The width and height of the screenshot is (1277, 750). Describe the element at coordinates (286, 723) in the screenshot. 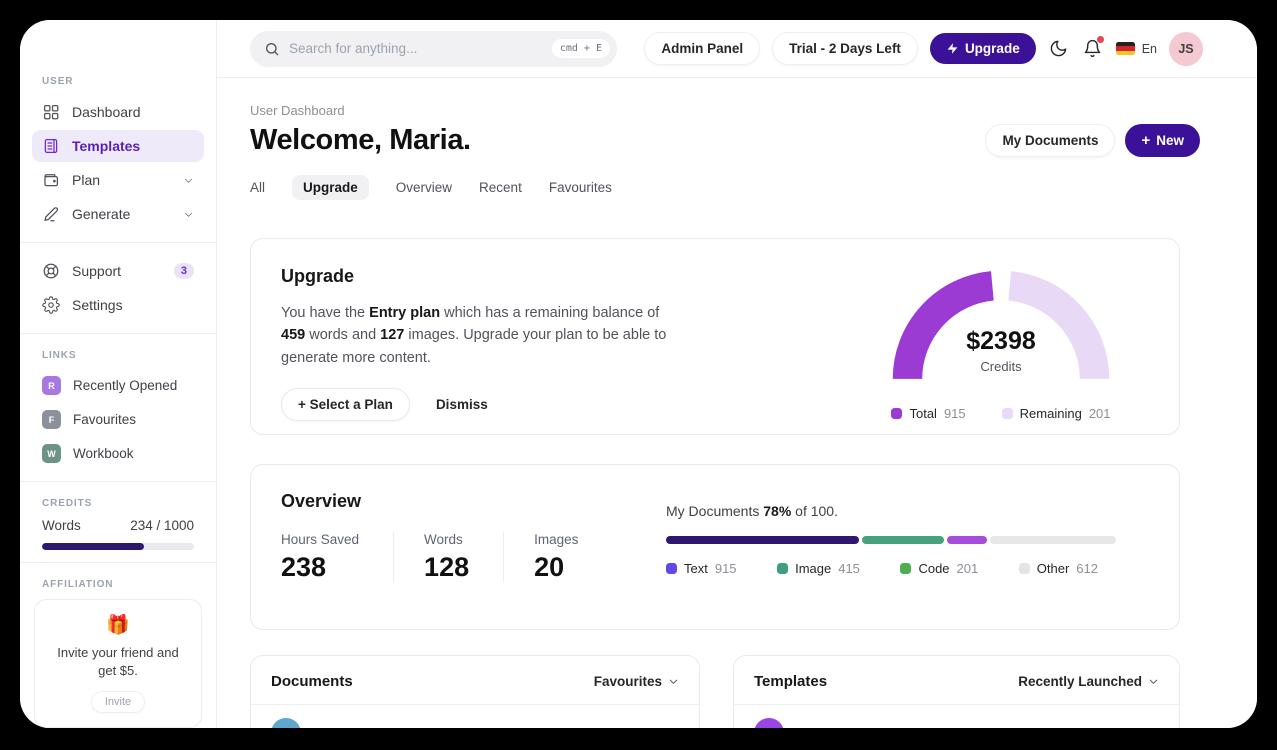

I see `document-avatar` at that location.